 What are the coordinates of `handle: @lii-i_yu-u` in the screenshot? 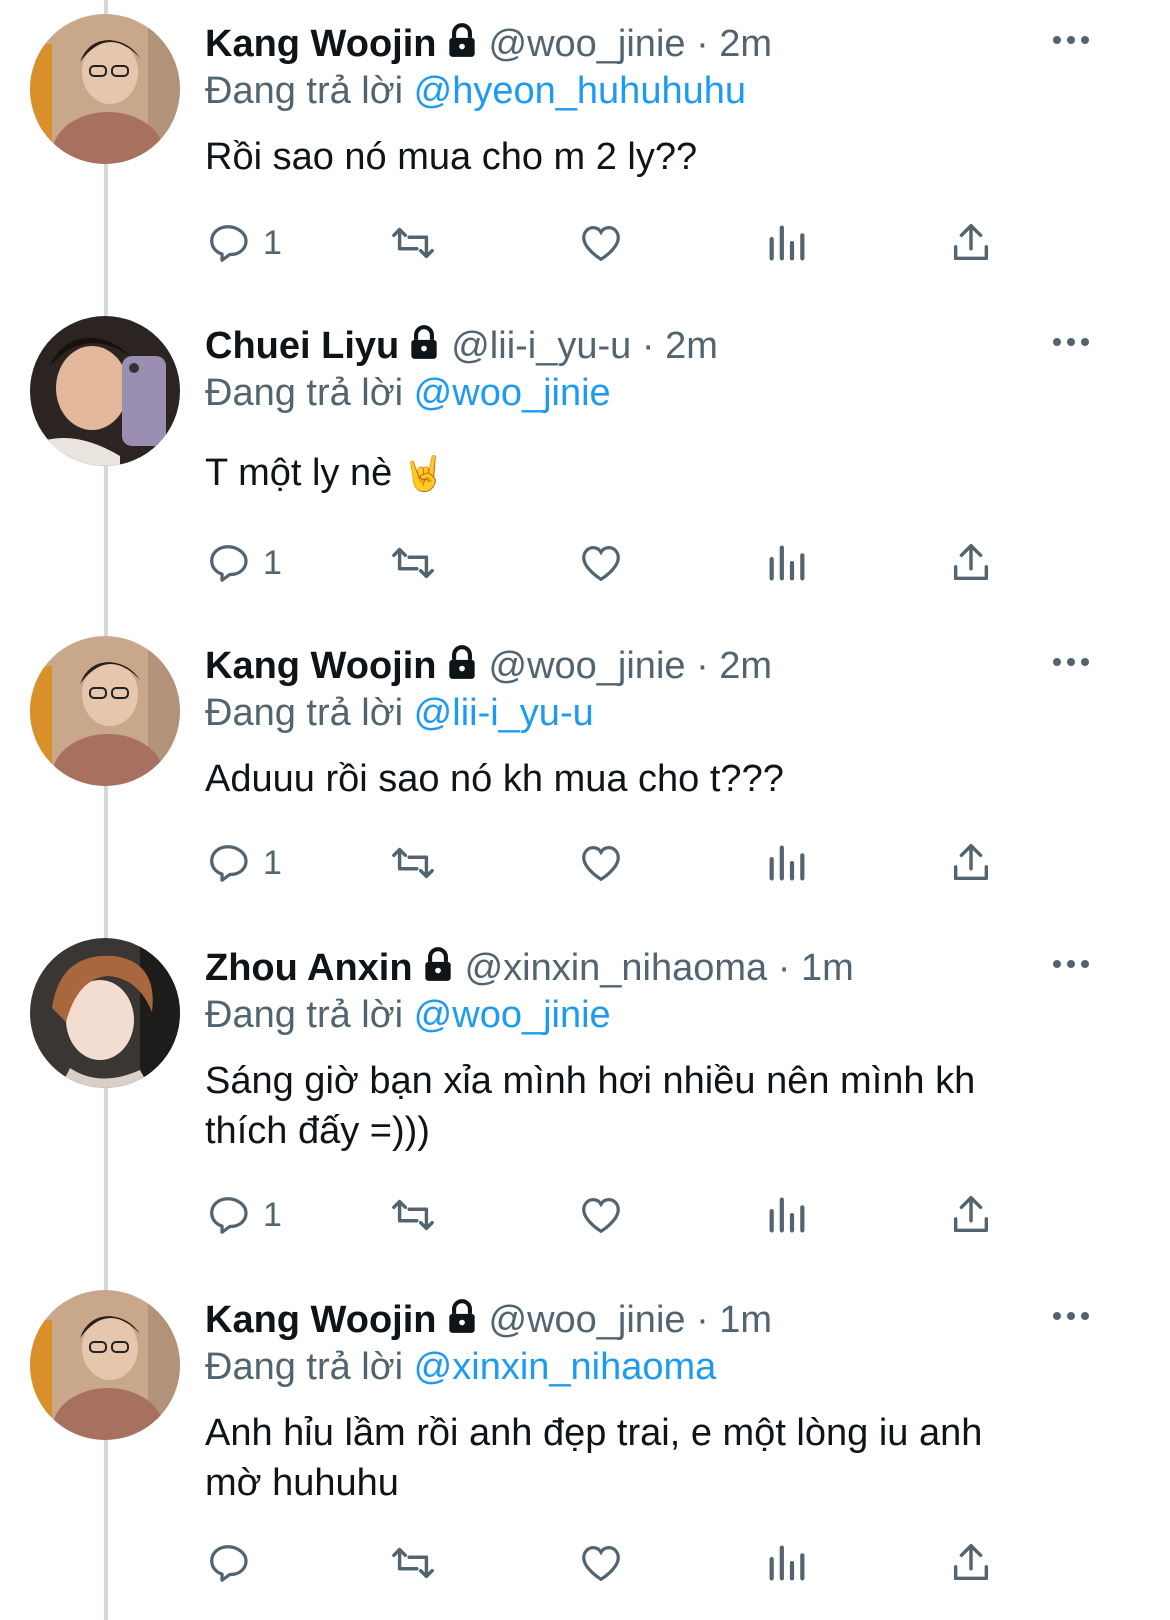 It's located at (541, 346).